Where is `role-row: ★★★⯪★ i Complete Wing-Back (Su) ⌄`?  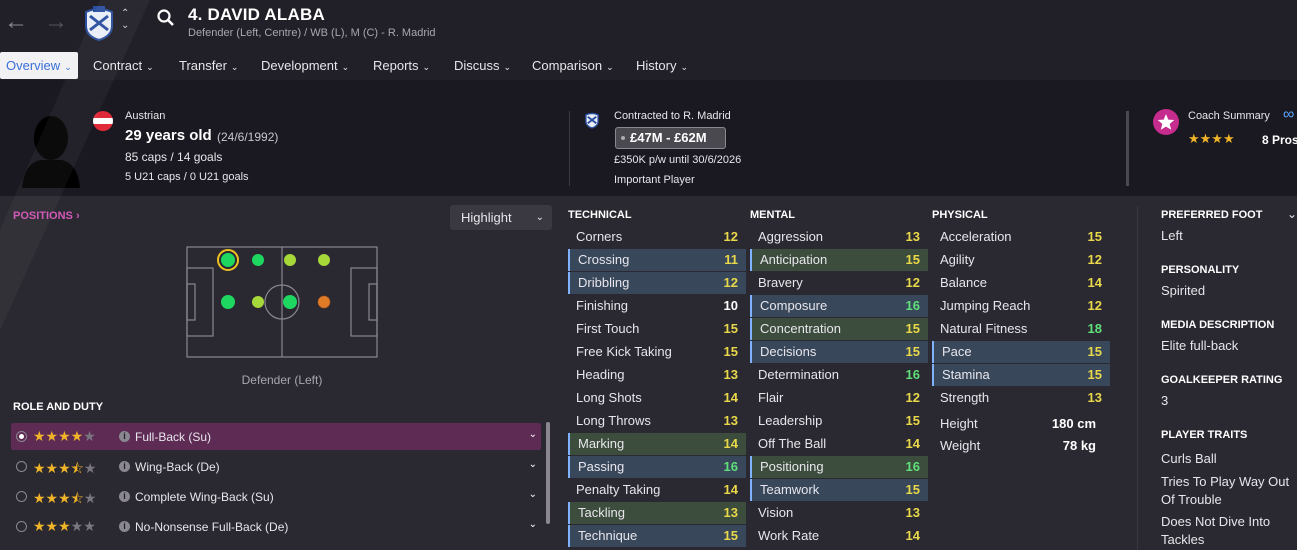
role-row: ★★★⯪★ i Complete Wing-Back (Su) ⌄ is located at coordinates (276, 496).